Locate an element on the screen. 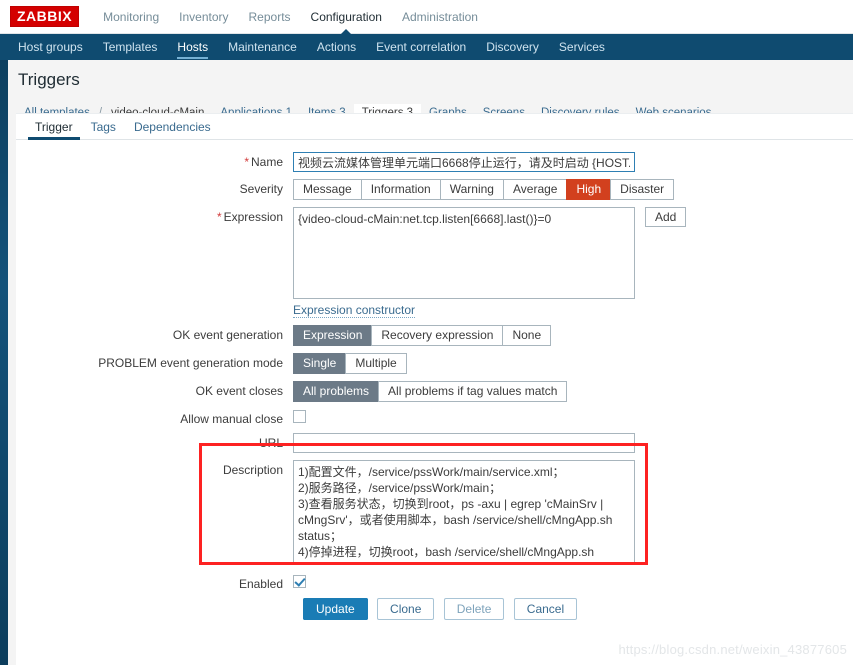 Image resolution: width=853 pixels, height=665 pixels. page-title: Triggers is located at coordinates (49, 79).